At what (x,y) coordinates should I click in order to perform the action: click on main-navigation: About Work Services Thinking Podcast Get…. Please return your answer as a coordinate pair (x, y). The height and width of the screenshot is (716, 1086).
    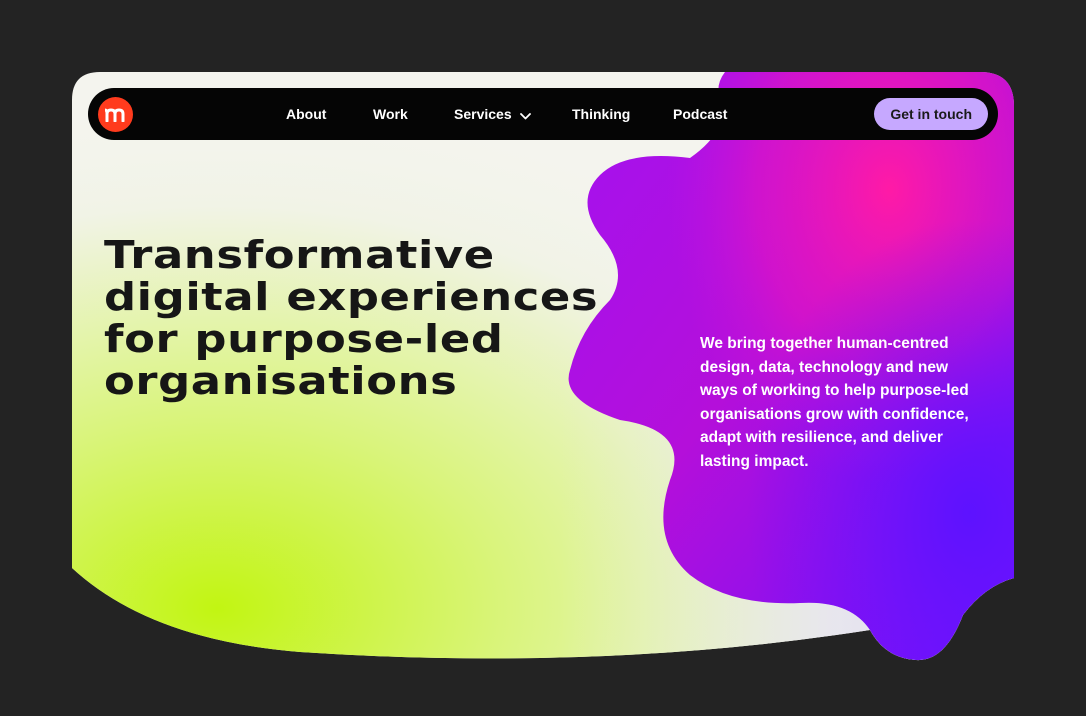
    Looking at the image, I should click on (543, 114).